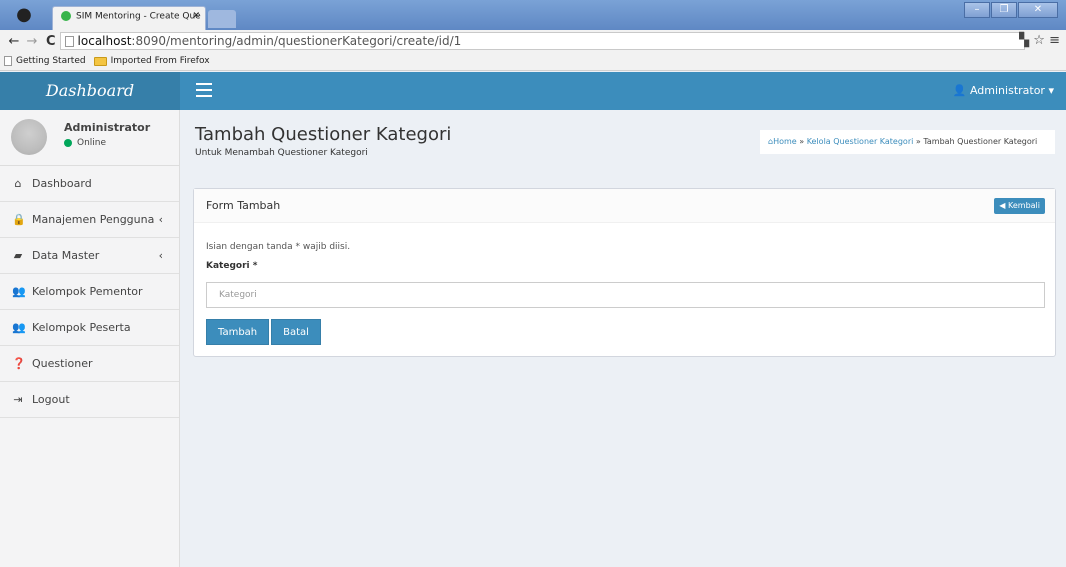  What do you see at coordinates (66, 255) in the screenshot?
I see `sidebar-item-label: Data Master` at bounding box center [66, 255].